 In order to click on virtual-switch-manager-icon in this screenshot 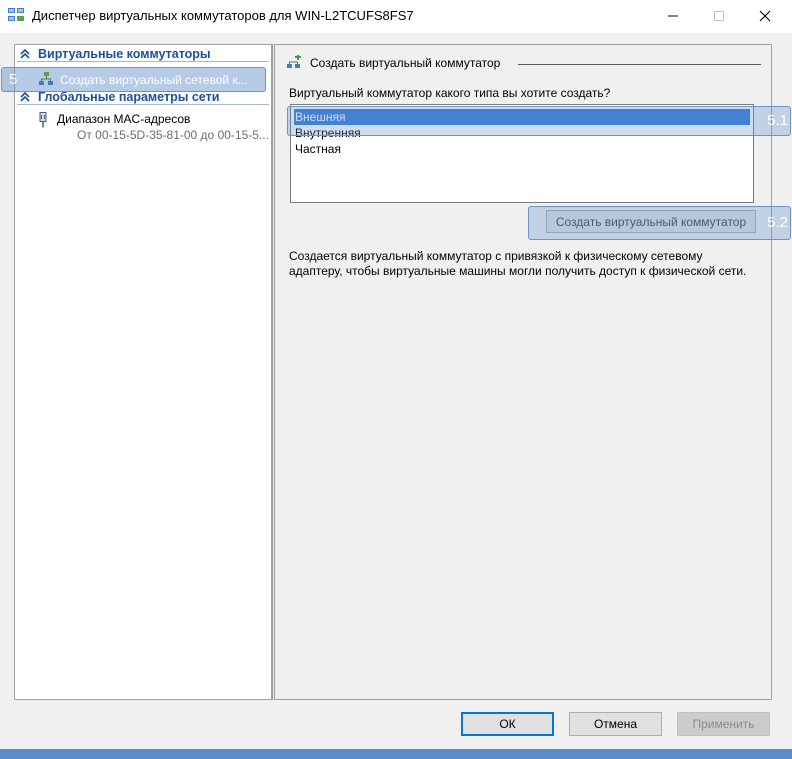, I will do `click(16, 14)`.